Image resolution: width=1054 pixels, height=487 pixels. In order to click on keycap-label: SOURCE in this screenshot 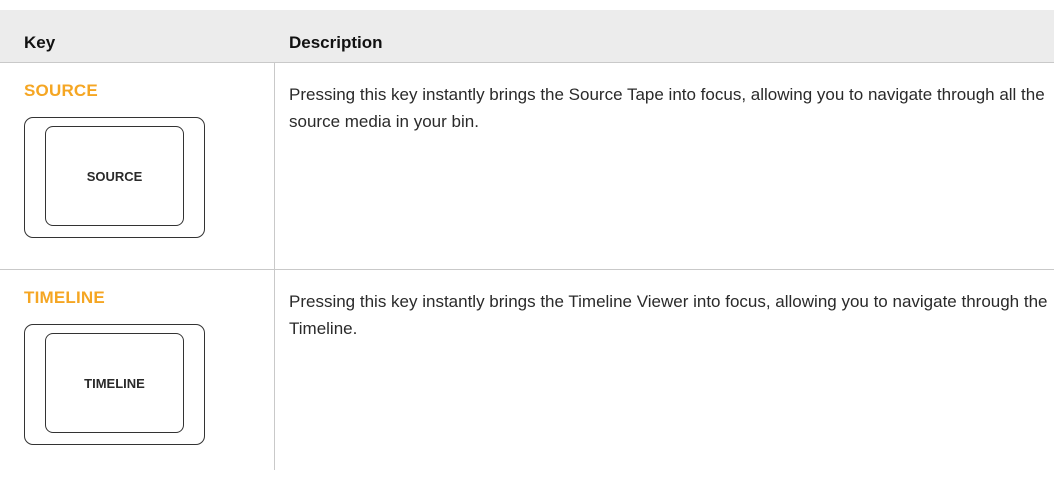, I will do `click(114, 176)`.